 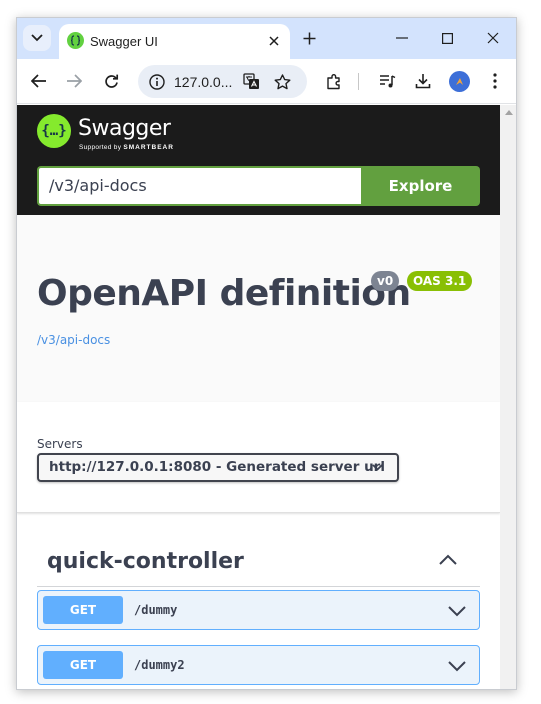 I want to click on tab-close-icon, so click(x=274, y=41).